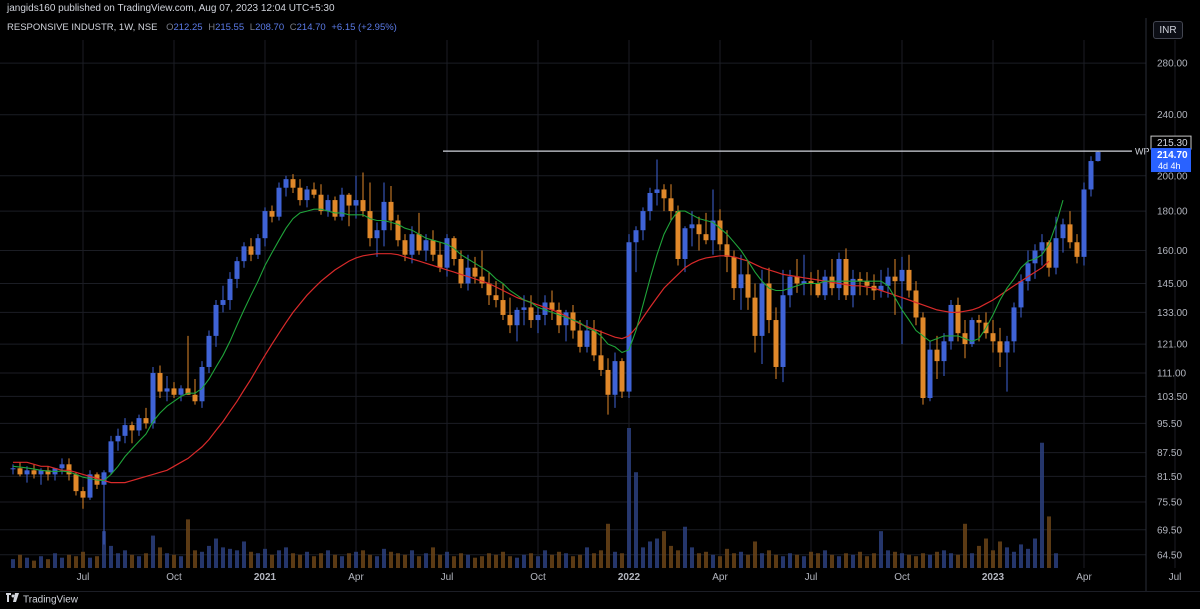 This screenshot has height=609, width=1200. I want to click on price-tick-label: 103.50, so click(1172, 397).